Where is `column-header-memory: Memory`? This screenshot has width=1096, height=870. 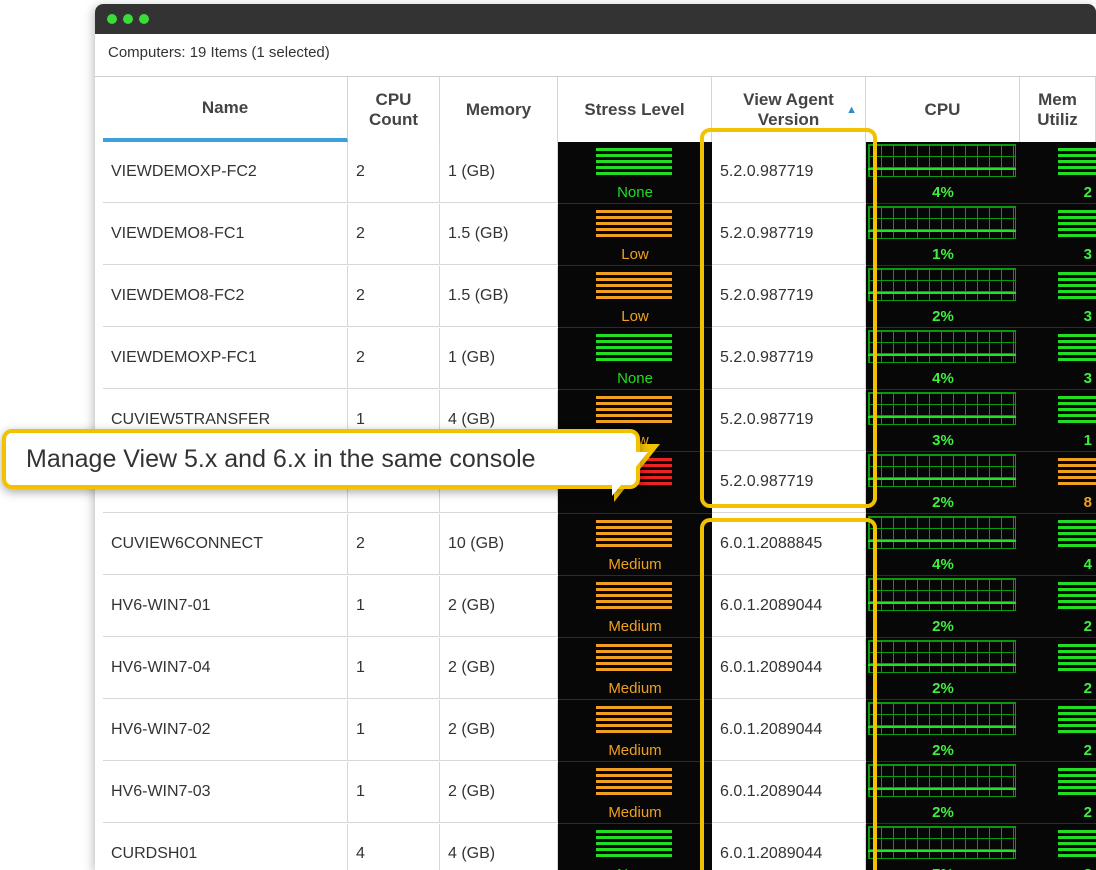
column-header-memory: Memory is located at coordinates (499, 109).